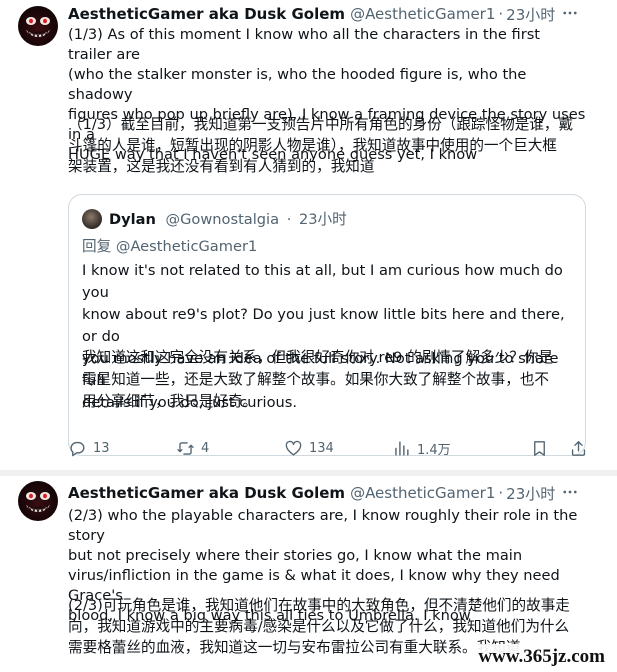 The width and height of the screenshot is (617, 672). Describe the element at coordinates (186, 246) in the screenshot. I see `reply-mention: @AestheticGamer1` at that location.